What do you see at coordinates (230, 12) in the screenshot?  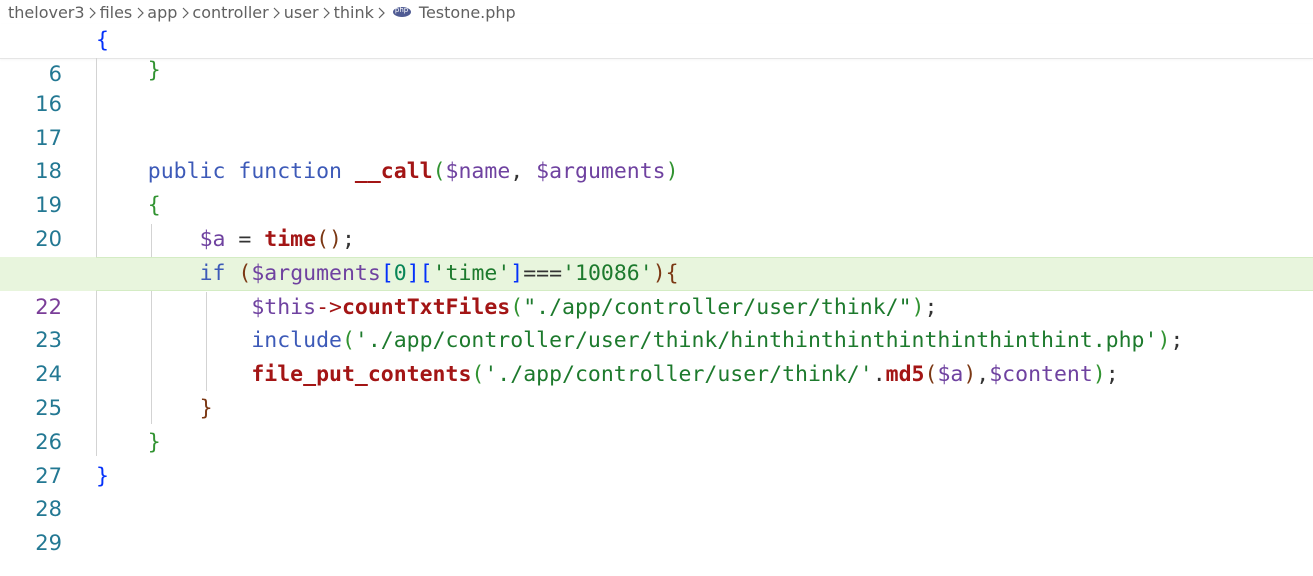 I see `breadcrumb-item-controller: controller` at bounding box center [230, 12].